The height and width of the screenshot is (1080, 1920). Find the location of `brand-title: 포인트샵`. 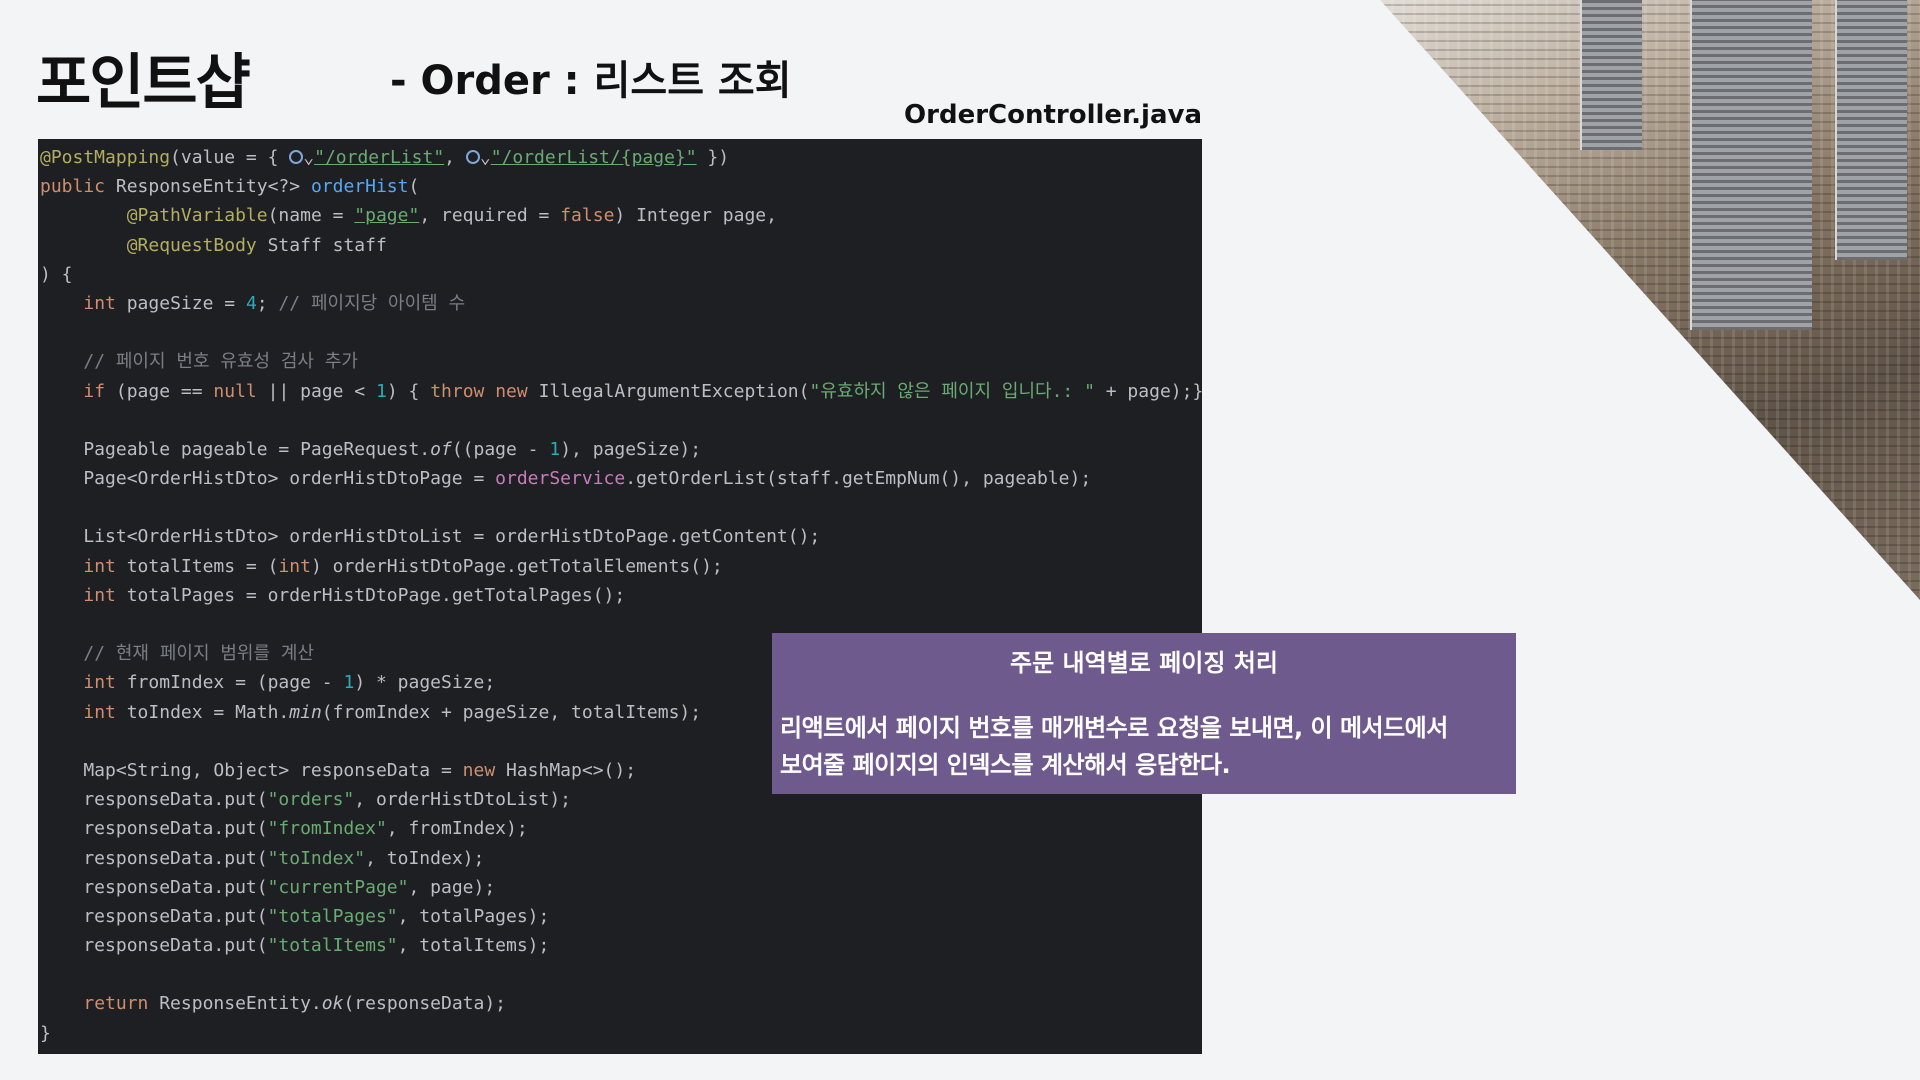

brand-title: 포인트샵 is located at coordinates (143, 83).